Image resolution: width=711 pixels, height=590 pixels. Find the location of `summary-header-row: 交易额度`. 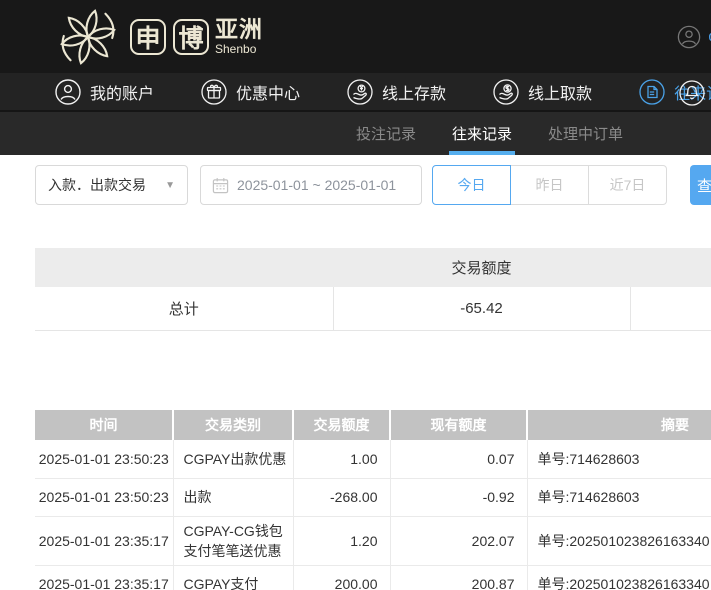

summary-header-row: 交易额度 is located at coordinates (373, 267).